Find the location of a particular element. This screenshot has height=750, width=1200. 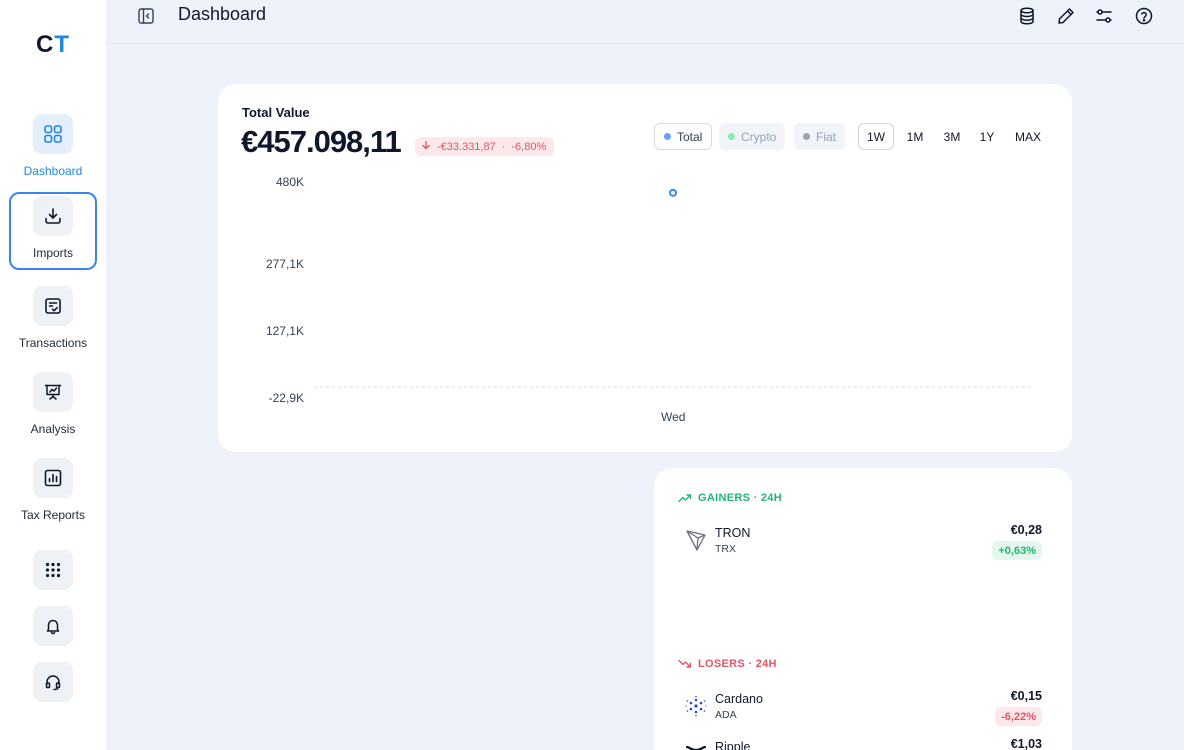

presentation-chart-icon is located at coordinates (53, 392).